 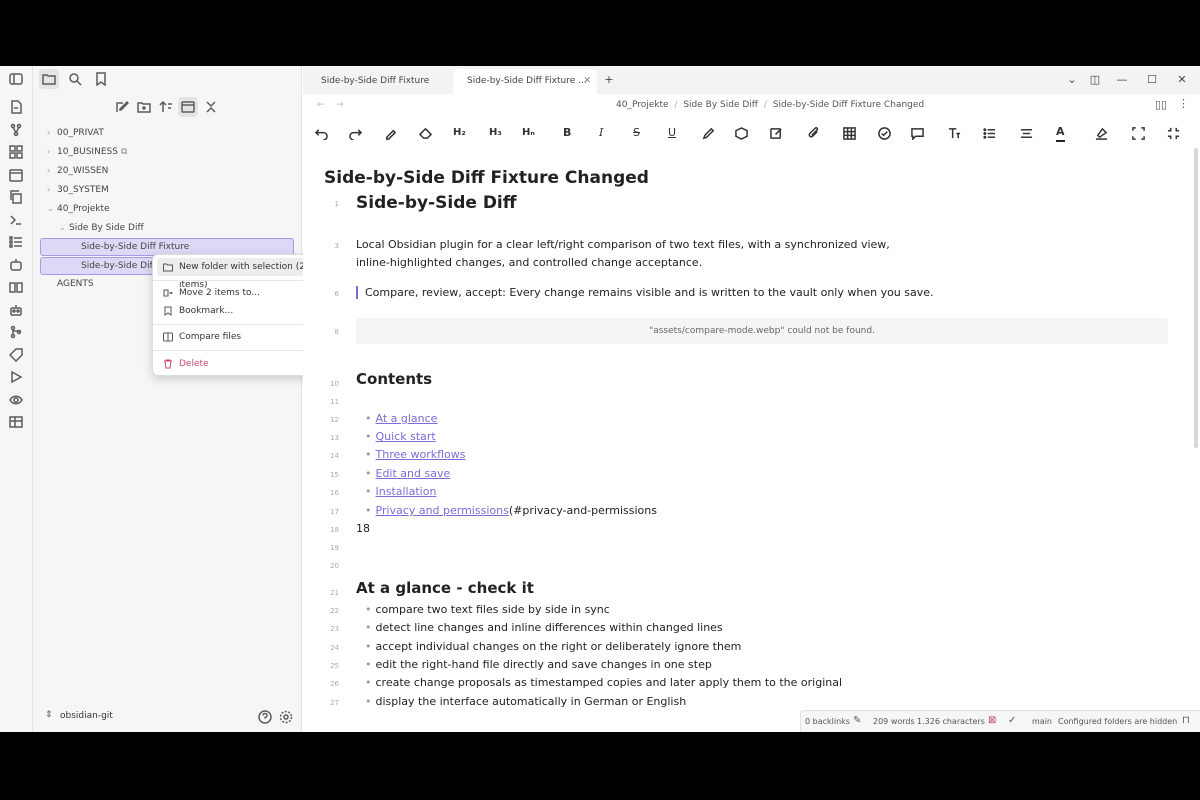 I want to click on more-options-icon: ⋮, so click(x=1183, y=103).